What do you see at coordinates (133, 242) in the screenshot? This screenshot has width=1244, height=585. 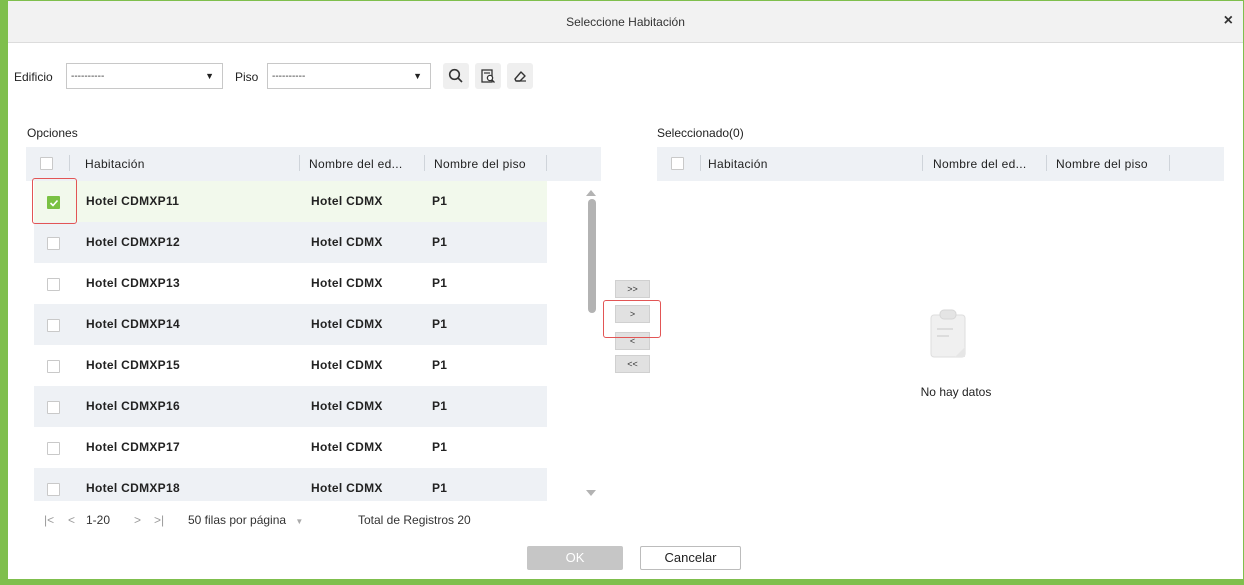 I see `room-cell: Hotel CDMXP12` at bounding box center [133, 242].